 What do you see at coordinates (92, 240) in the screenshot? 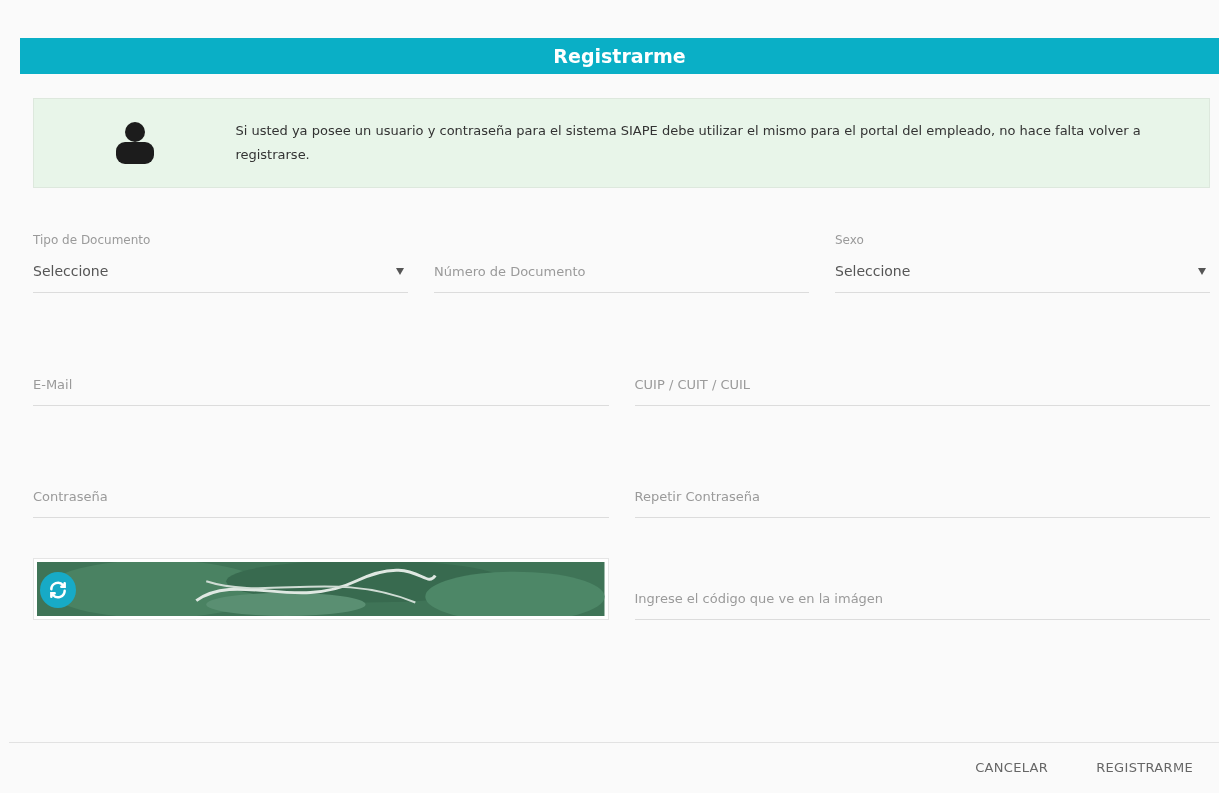
I see `field-label: Tipo de Documento` at bounding box center [92, 240].